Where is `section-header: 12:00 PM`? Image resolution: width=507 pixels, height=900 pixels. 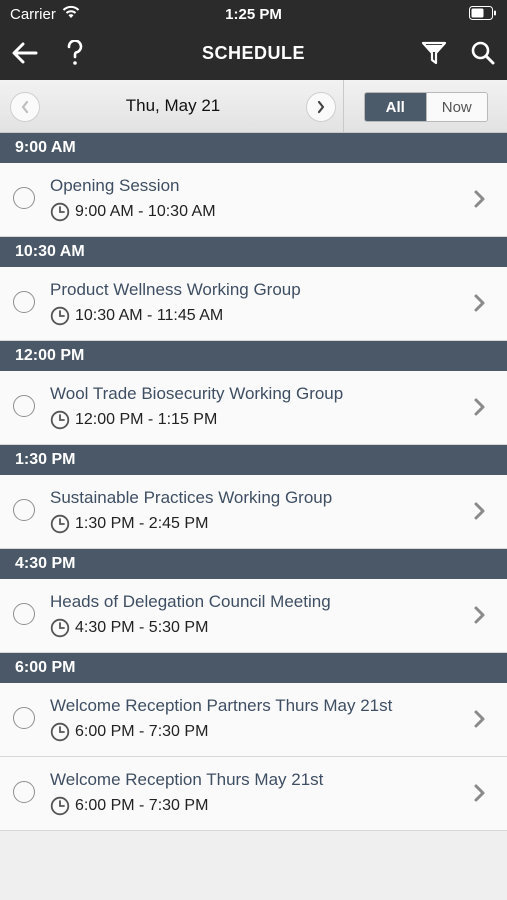
section-header: 12:00 PM is located at coordinates (253, 356).